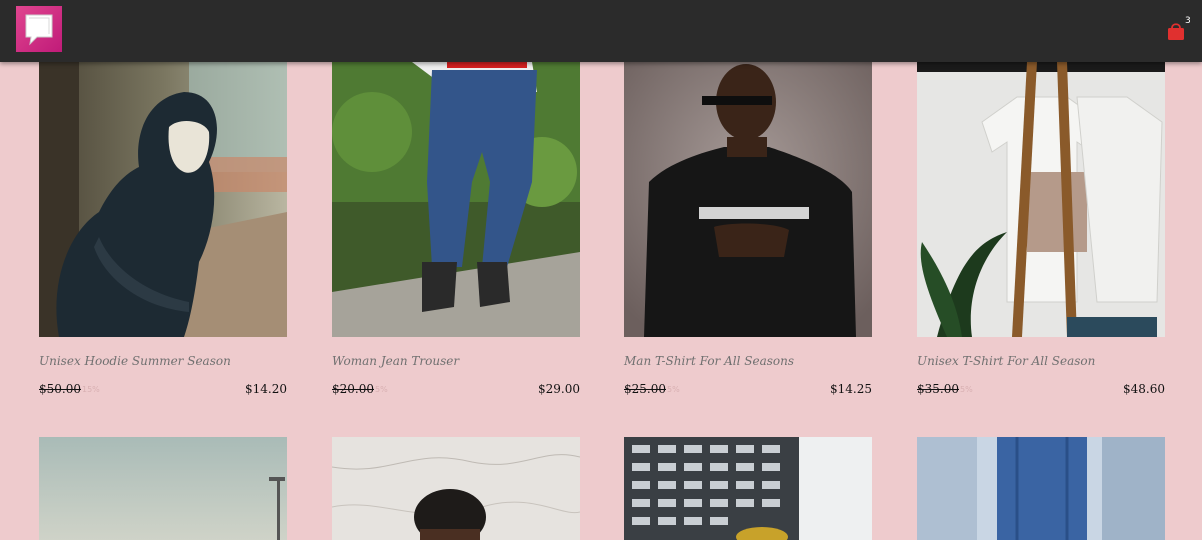 The image size is (1202, 540). I want to click on old-price: $35.00, so click(938, 389).